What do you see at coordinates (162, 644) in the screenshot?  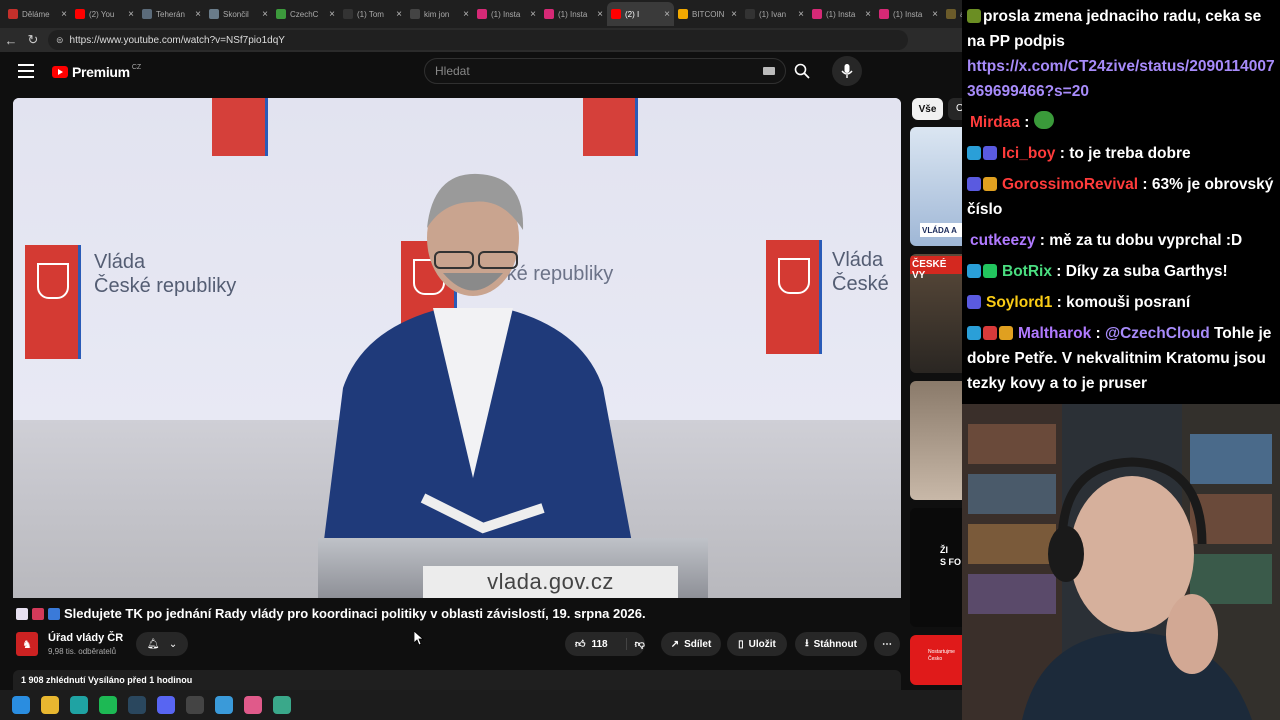 I see `subscribed-bell-button: 🔔︎ ⌄` at bounding box center [162, 644].